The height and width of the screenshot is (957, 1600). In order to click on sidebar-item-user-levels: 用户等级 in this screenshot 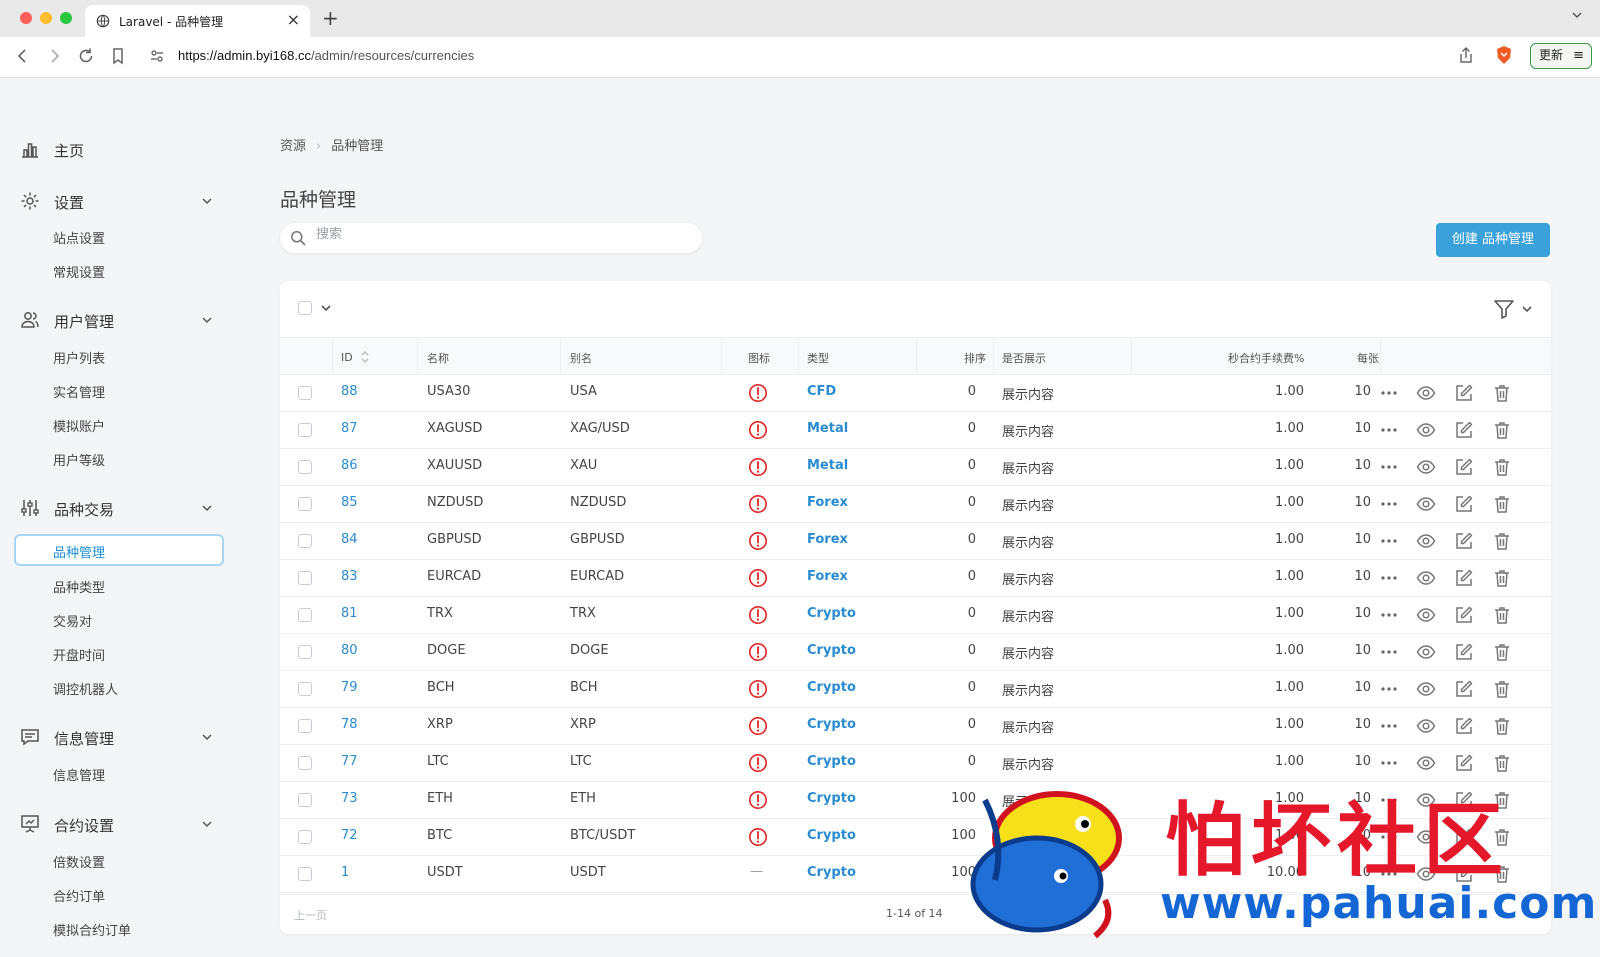, I will do `click(119, 458)`.